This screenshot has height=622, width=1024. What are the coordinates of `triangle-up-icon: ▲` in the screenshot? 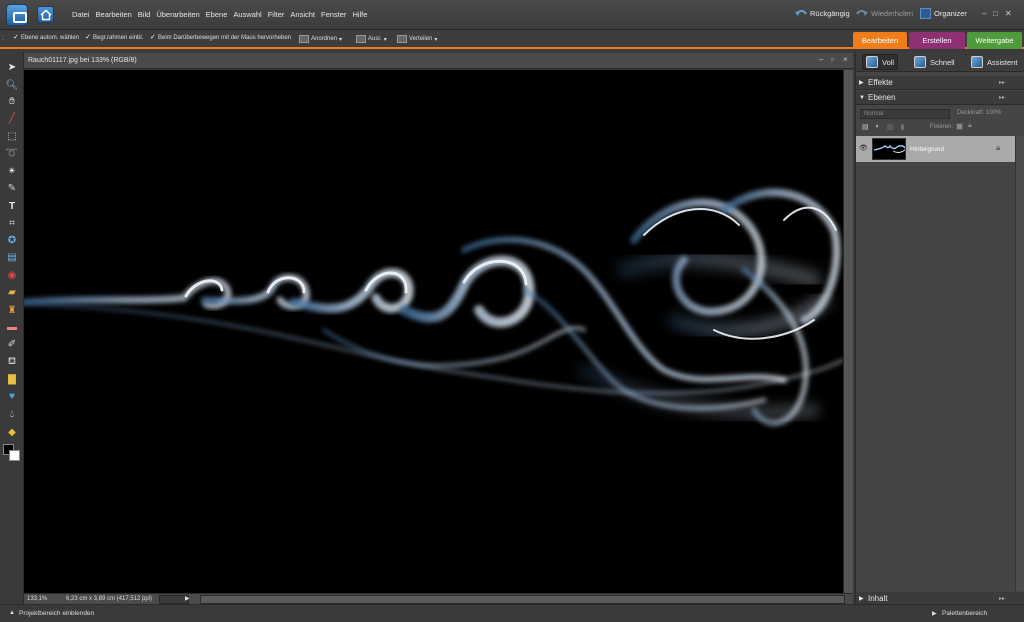 It's located at (12, 613).